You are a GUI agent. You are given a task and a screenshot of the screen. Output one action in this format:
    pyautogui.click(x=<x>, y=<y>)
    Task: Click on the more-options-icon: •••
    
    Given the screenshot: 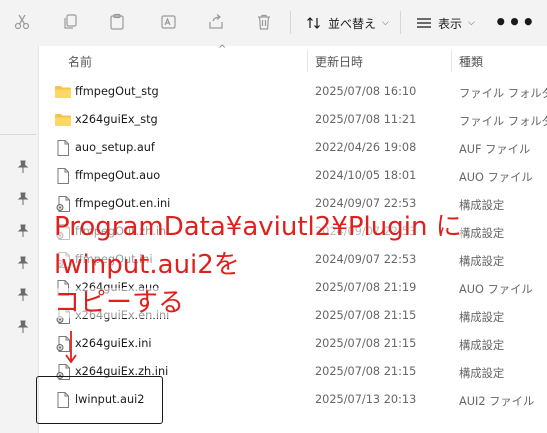 What is the action you would take?
    pyautogui.click(x=514, y=22)
    